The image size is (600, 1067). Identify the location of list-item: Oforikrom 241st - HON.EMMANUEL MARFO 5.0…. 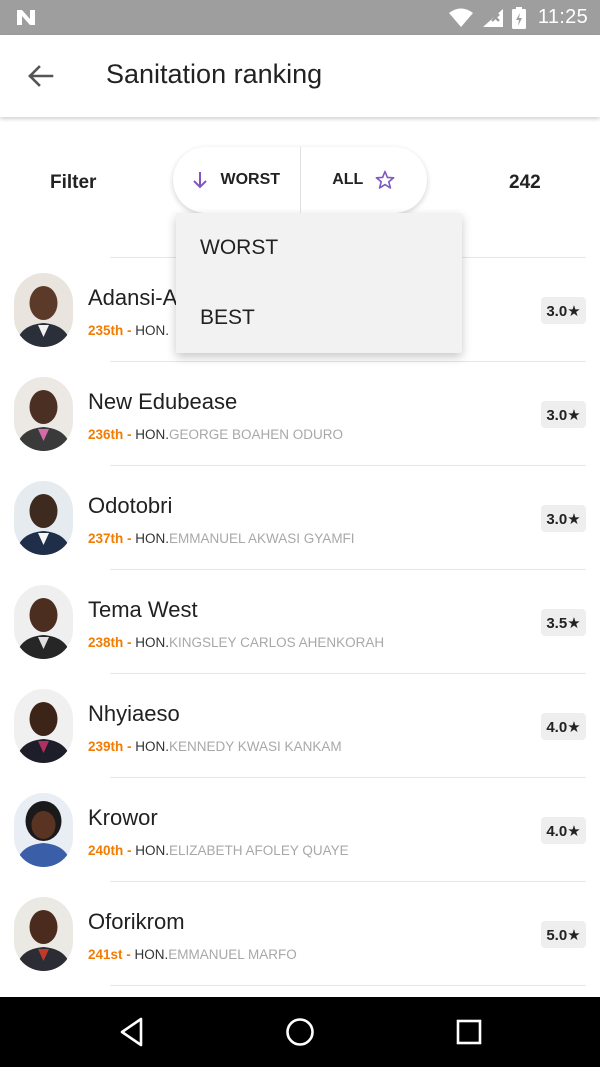
(300, 933).